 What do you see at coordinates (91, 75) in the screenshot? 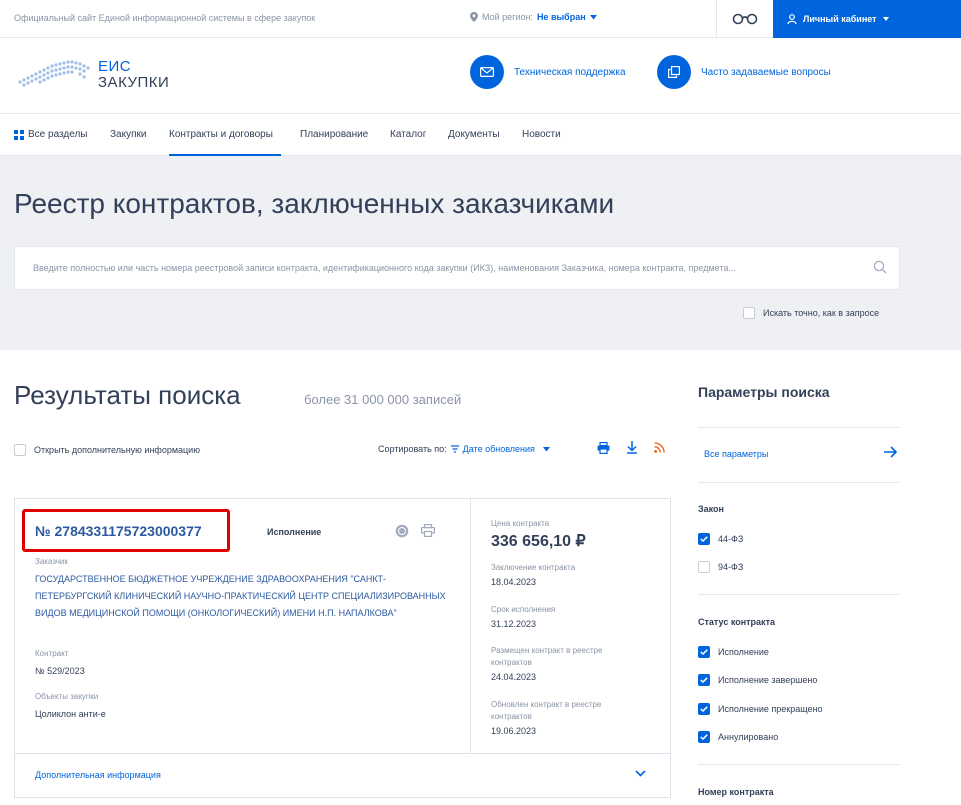
I see `eis-logo: ЕИС ЗАКУПКИ` at bounding box center [91, 75].